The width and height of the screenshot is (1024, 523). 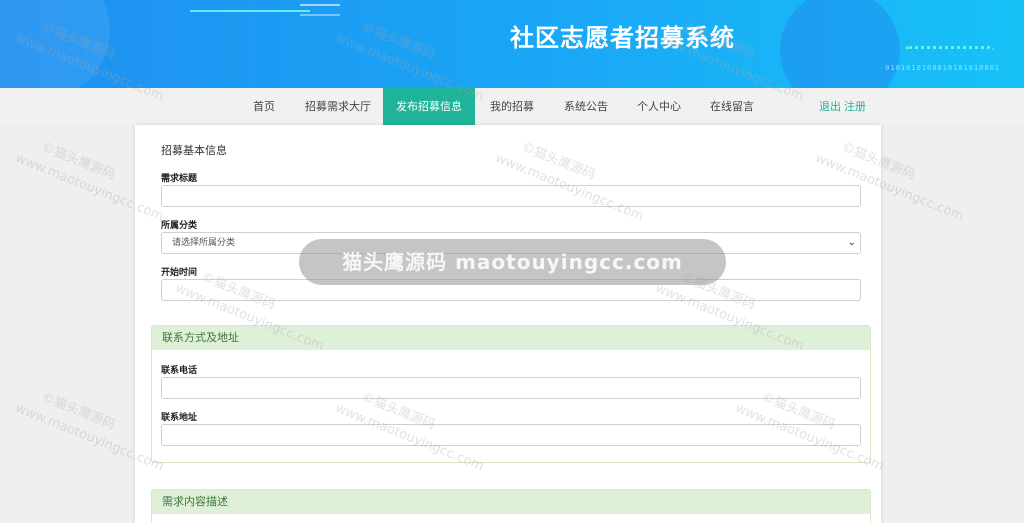 I want to click on title-input, so click(x=511, y=196).